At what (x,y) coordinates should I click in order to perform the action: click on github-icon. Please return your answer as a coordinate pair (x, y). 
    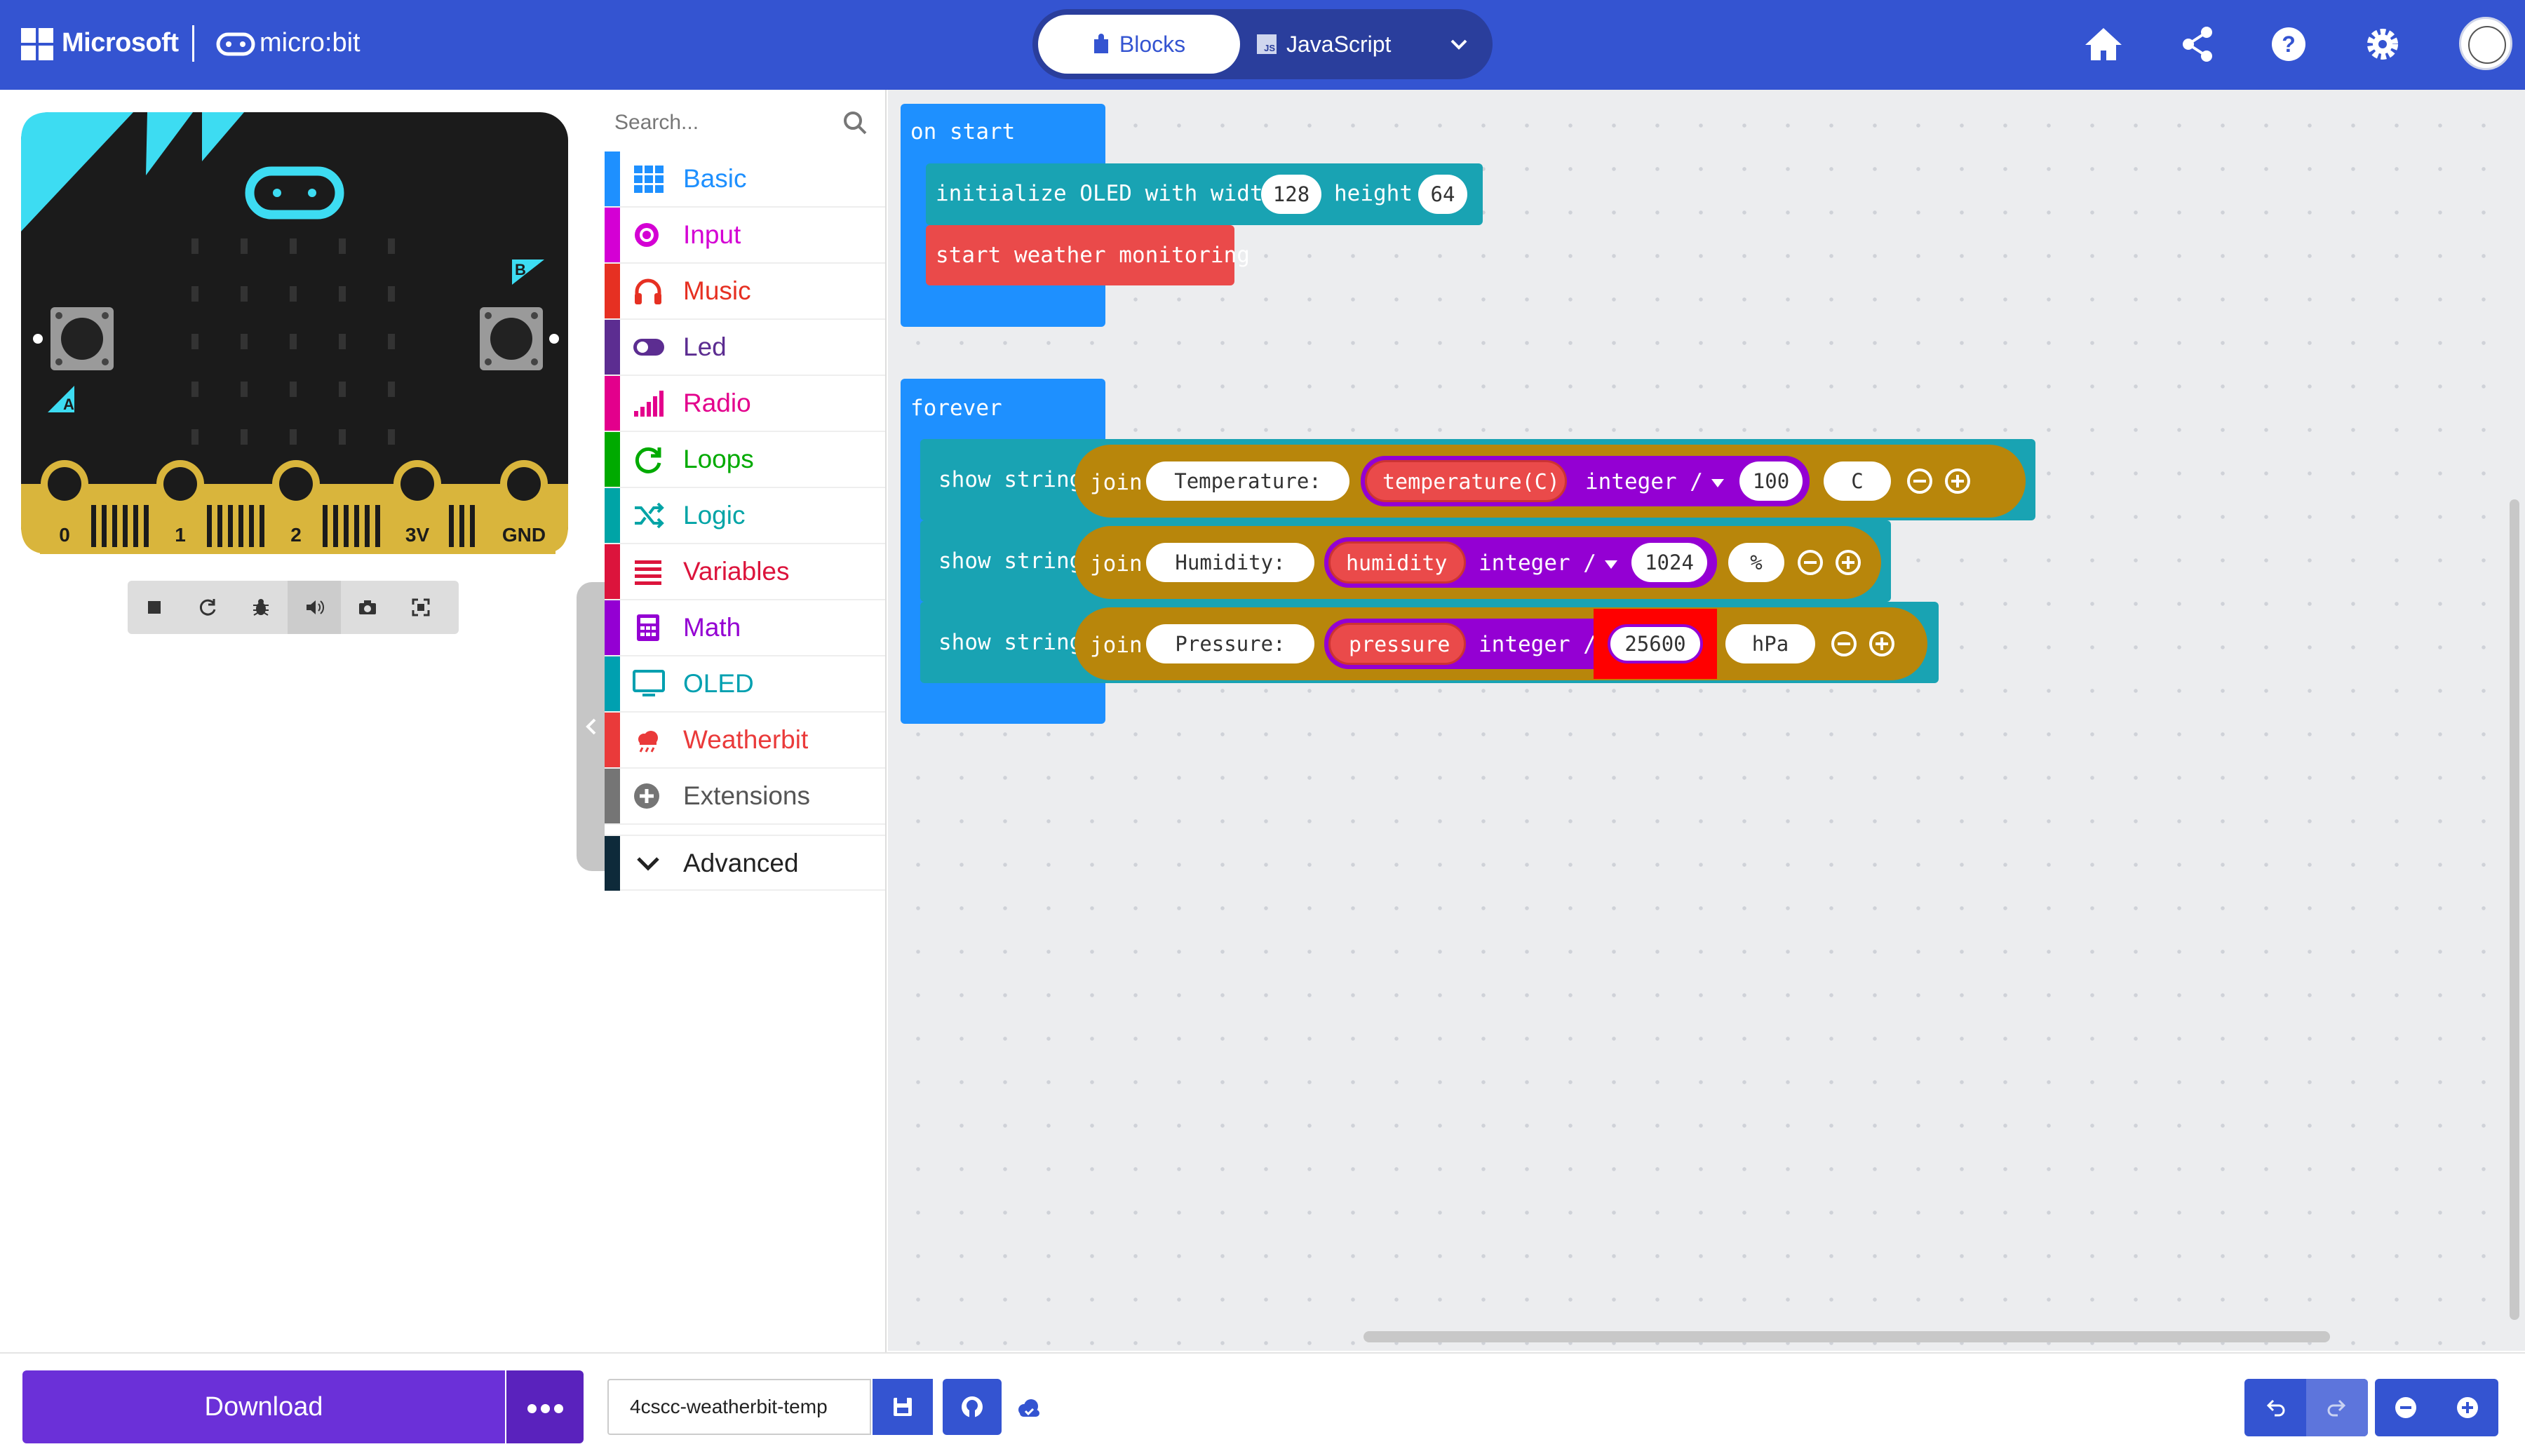
    Looking at the image, I should click on (972, 1407).